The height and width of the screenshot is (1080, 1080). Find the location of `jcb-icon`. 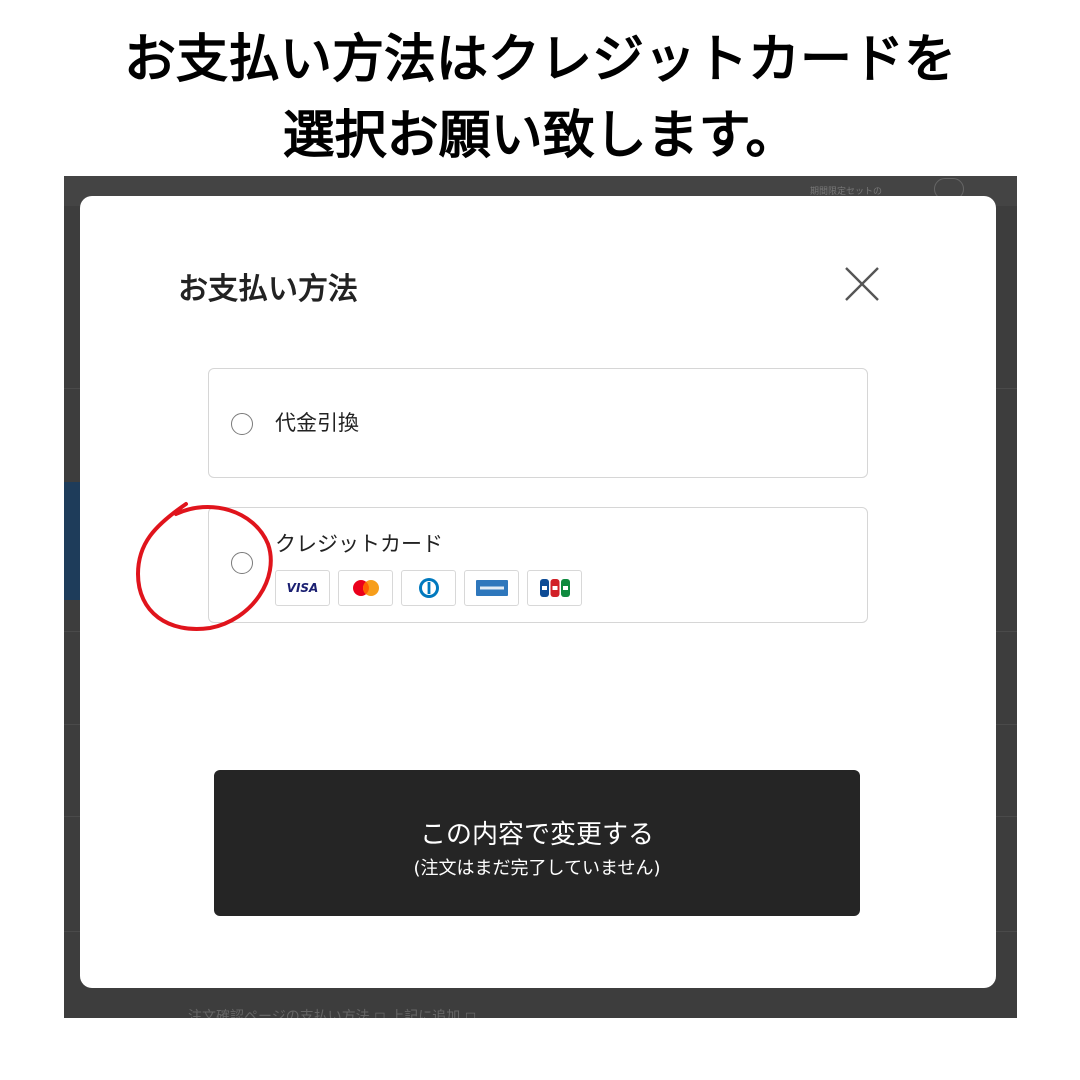

jcb-icon is located at coordinates (554, 588).